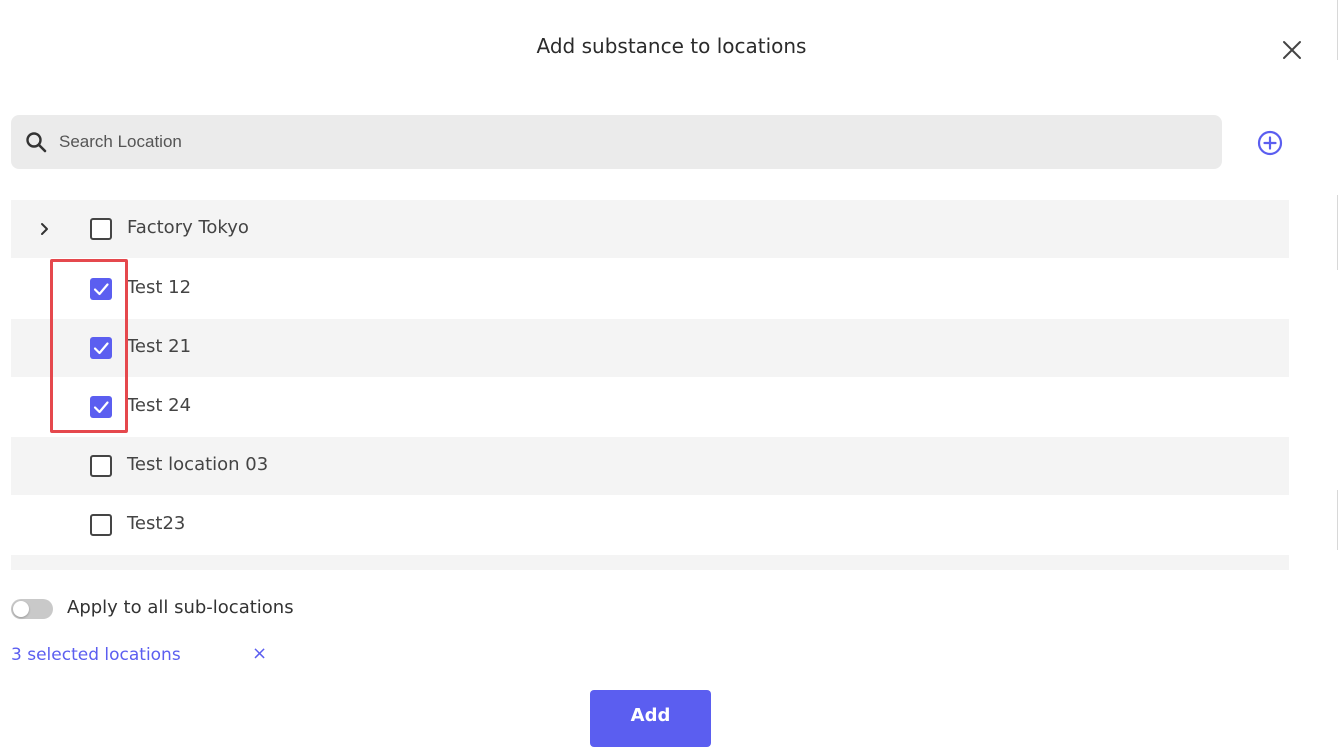 The image size is (1343, 747). I want to click on close-icon, so click(1292, 50).